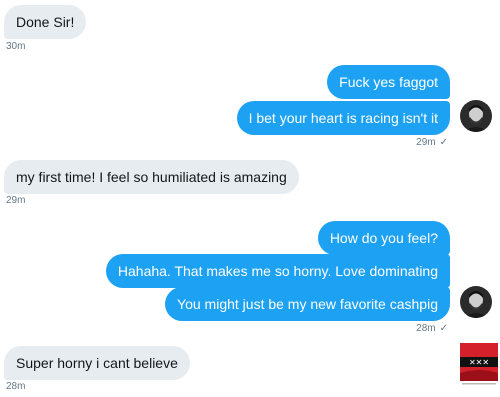  What do you see at coordinates (45, 22) in the screenshot?
I see `incoming-message-bubble: Done Sir!` at bounding box center [45, 22].